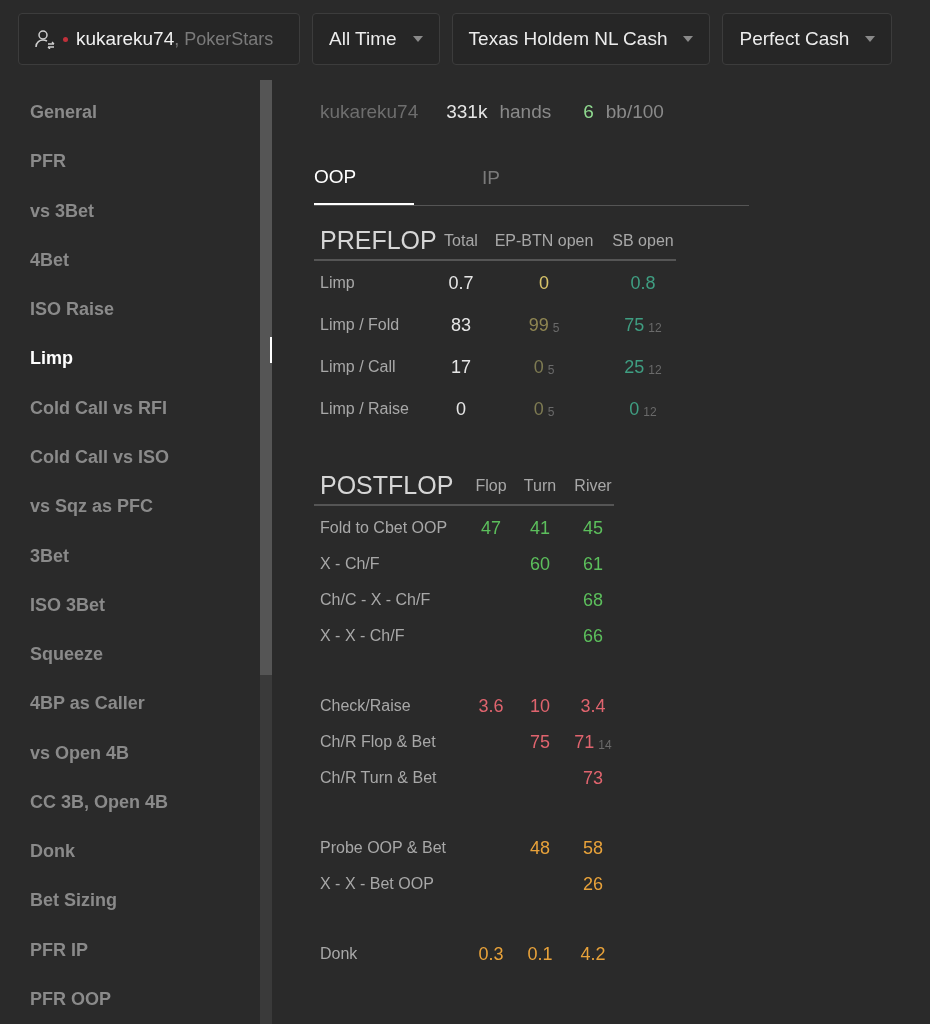 The width and height of the screenshot is (930, 1024). Describe the element at coordinates (145, 457) in the screenshot. I see `sidebar-item: Cold Call vs ISO` at that location.